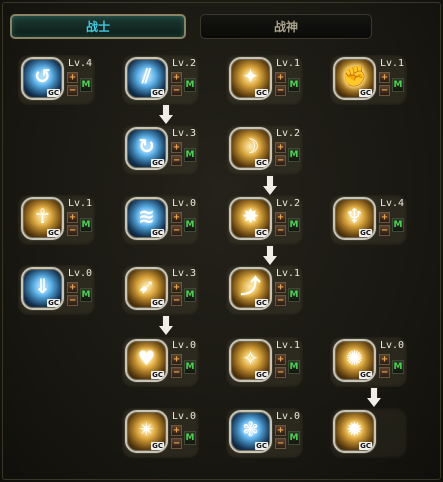 This screenshot has height=482, width=443. What do you see at coordinates (250, 78) in the screenshot?
I see `rune-circle-icon: ✦ GC` at bounding box center [250, 78].